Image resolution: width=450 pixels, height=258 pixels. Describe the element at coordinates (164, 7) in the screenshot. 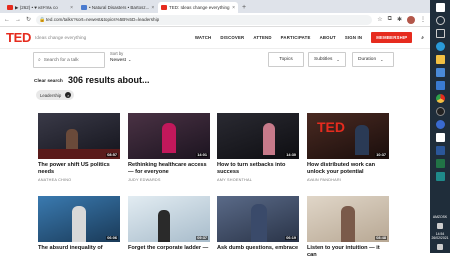

I see `ted-favicon-icon` at that location.